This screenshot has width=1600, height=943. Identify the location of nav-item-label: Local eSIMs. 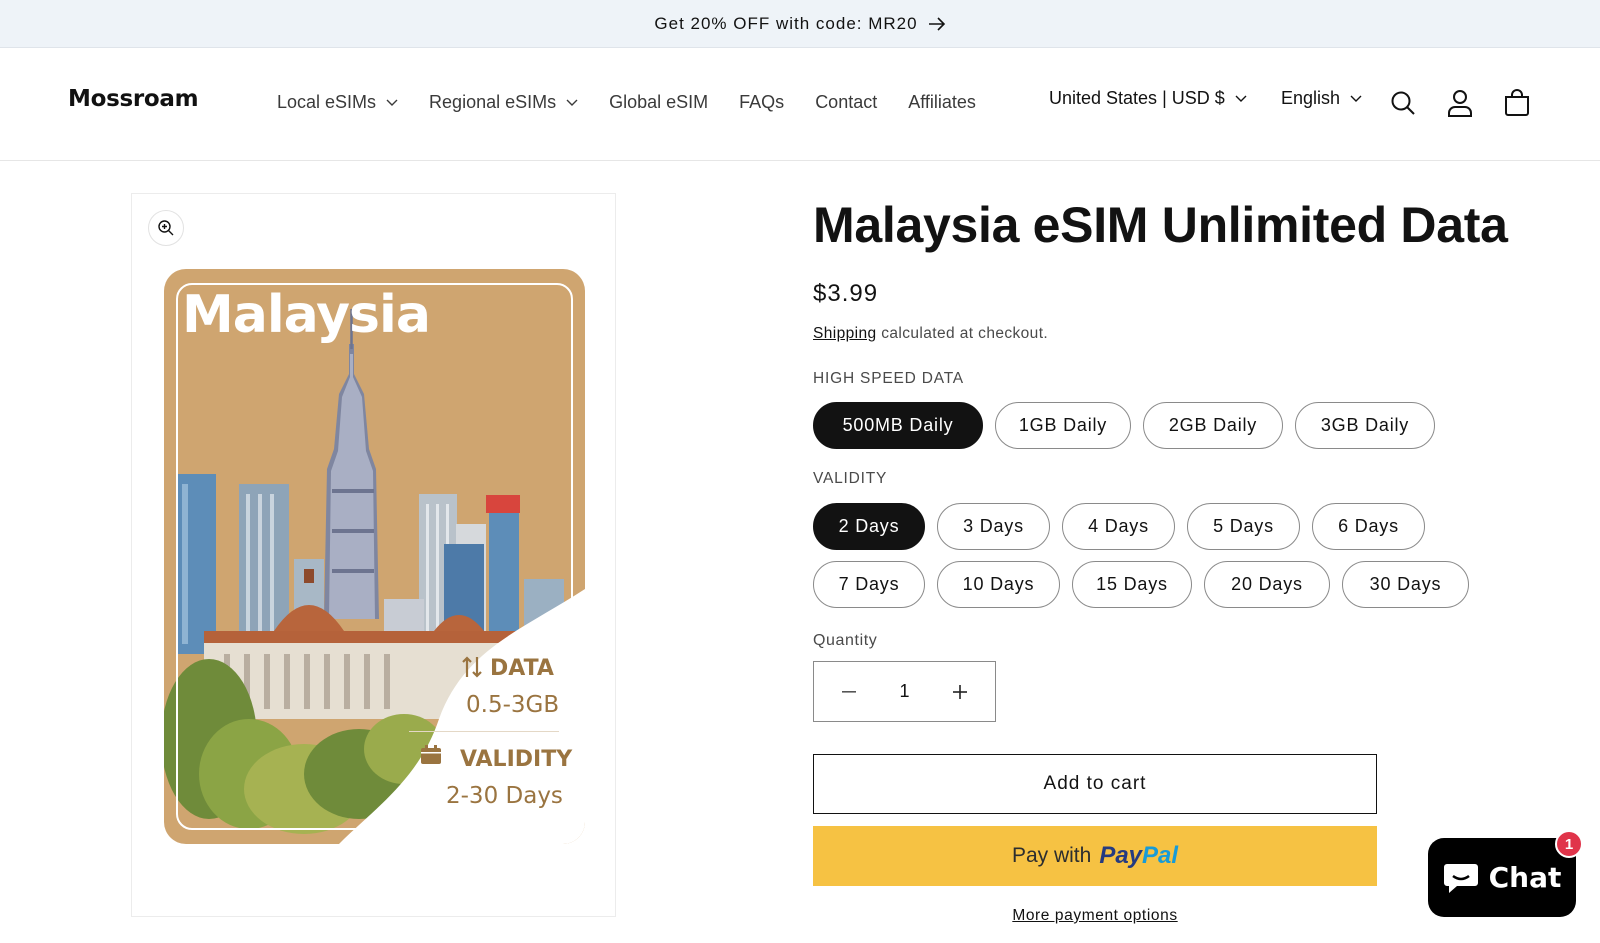
(327, 102).